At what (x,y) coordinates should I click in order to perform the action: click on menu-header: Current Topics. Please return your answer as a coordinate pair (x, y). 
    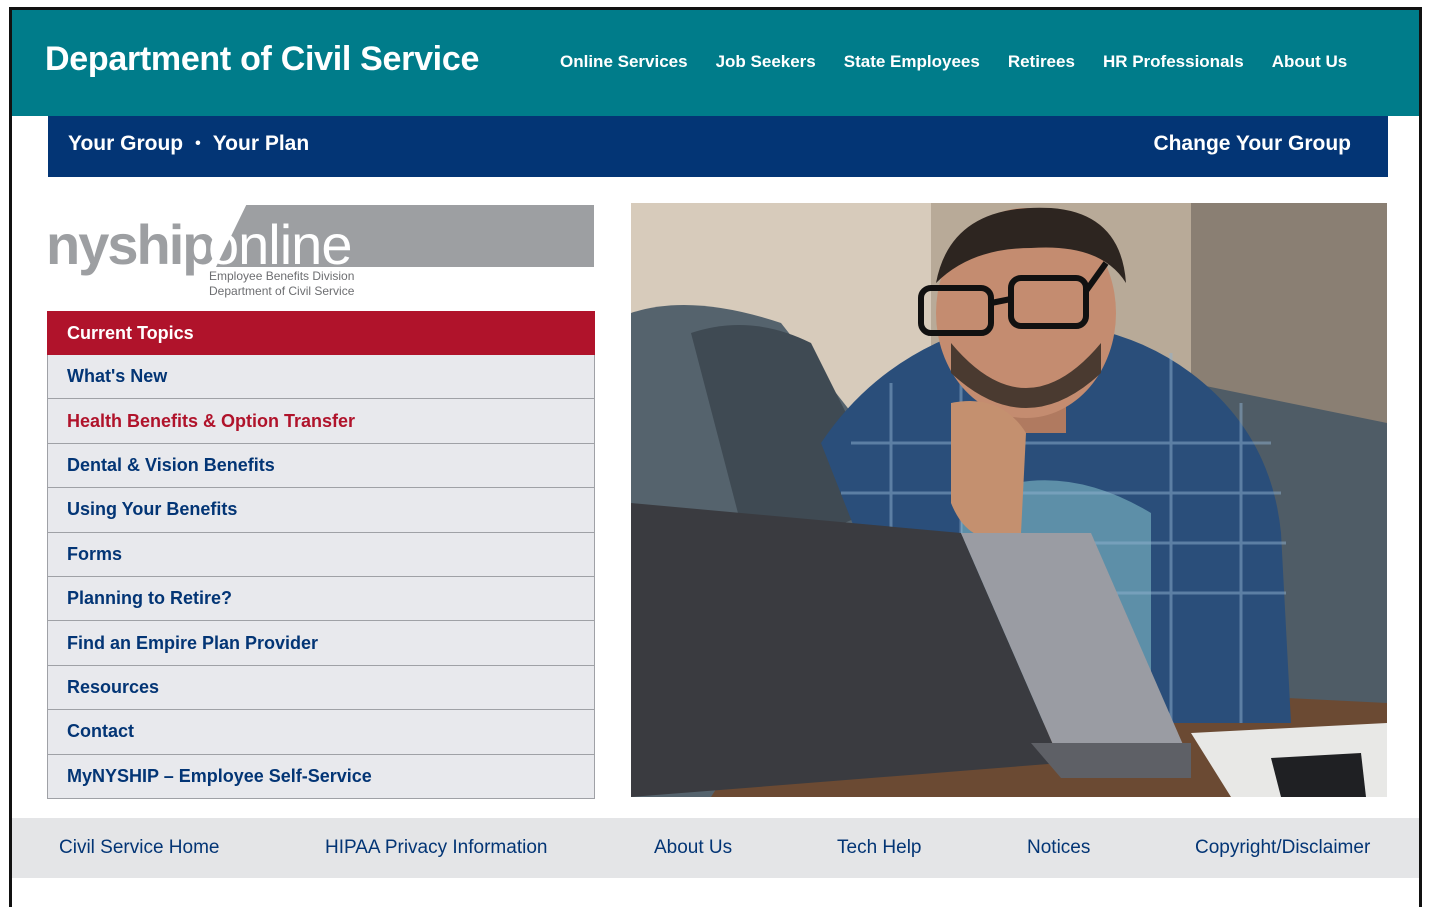
    Looking at the image, I should click on (321, 333).